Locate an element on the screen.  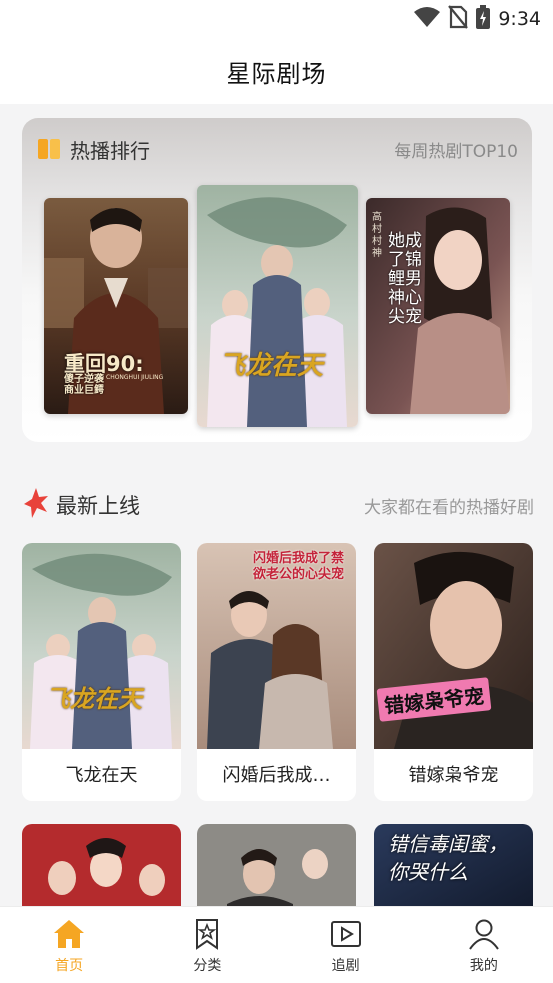
star-burst-icon is located at coordinates (36, 505).